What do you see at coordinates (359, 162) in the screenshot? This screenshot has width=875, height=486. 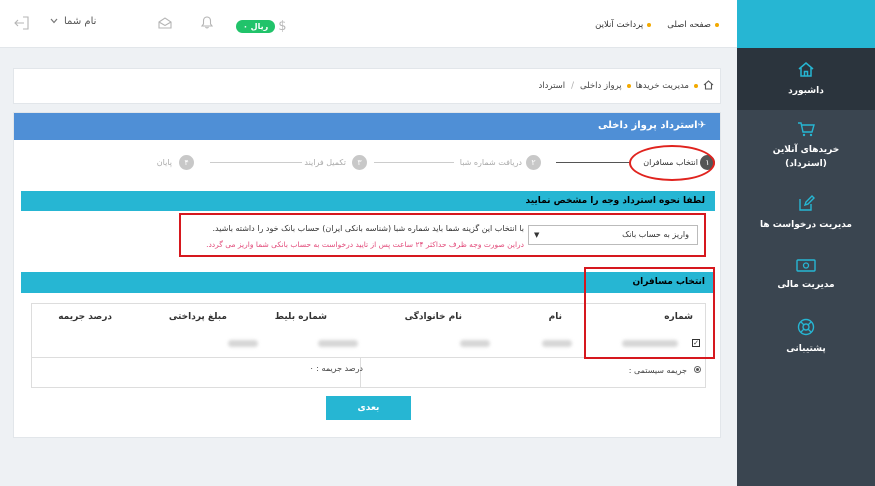 I see `step-3-circle: ۳` at bounding box center [359, 162].